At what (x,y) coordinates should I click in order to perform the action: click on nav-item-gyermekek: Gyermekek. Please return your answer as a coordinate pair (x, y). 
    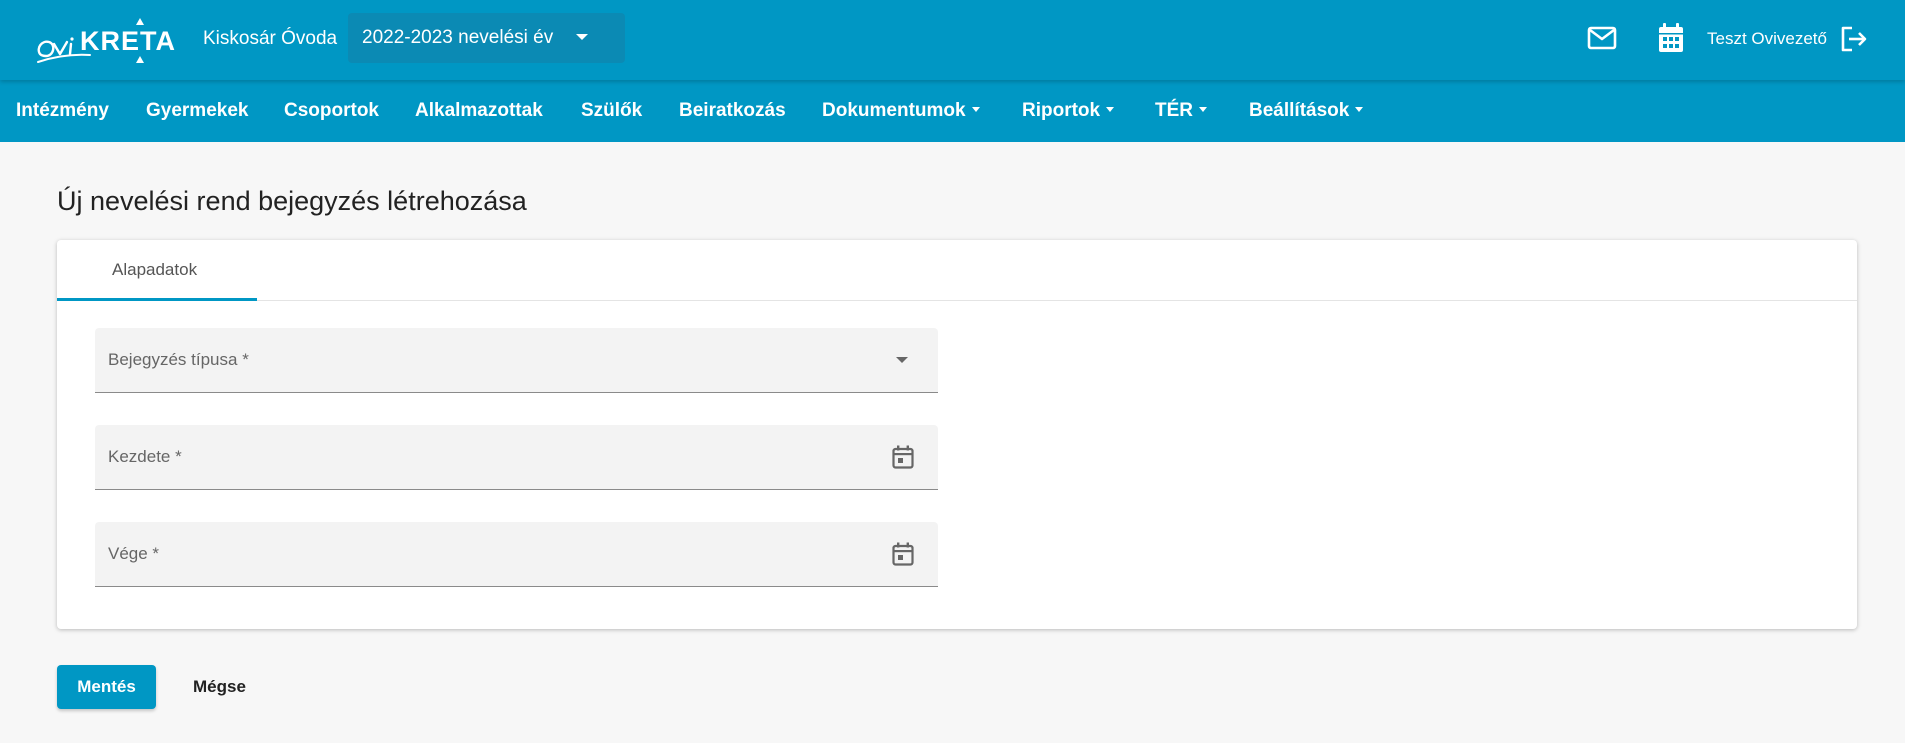
    Looking at the image, I should click on (197, 111).